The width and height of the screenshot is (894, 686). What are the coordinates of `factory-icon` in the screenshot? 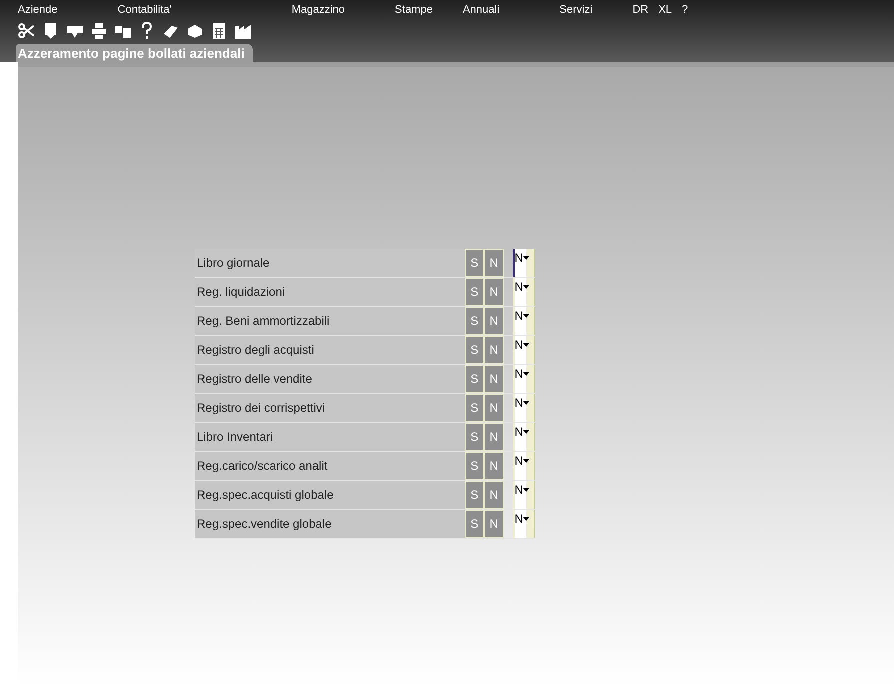 It's located at (243, 31).